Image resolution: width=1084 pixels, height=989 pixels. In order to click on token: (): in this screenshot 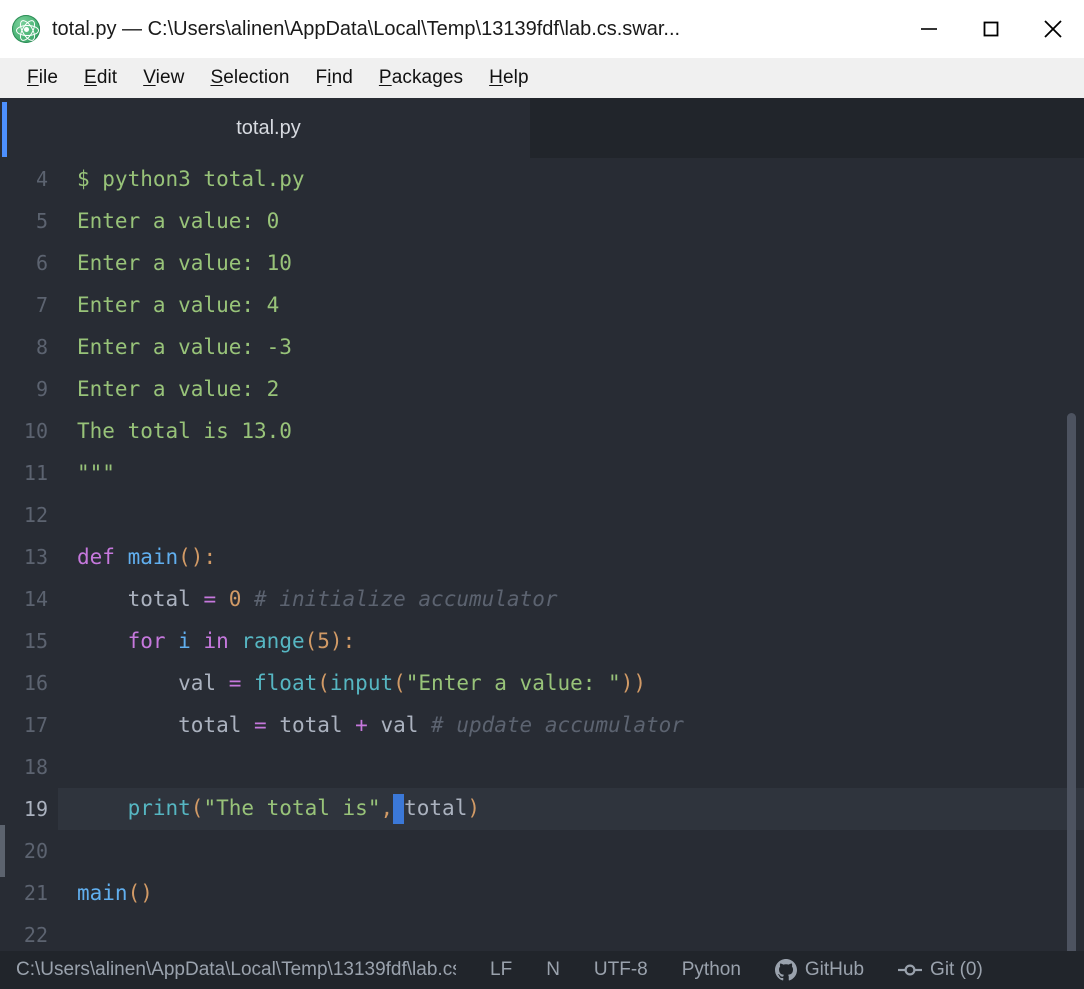, I will do `click(197, 557)`.